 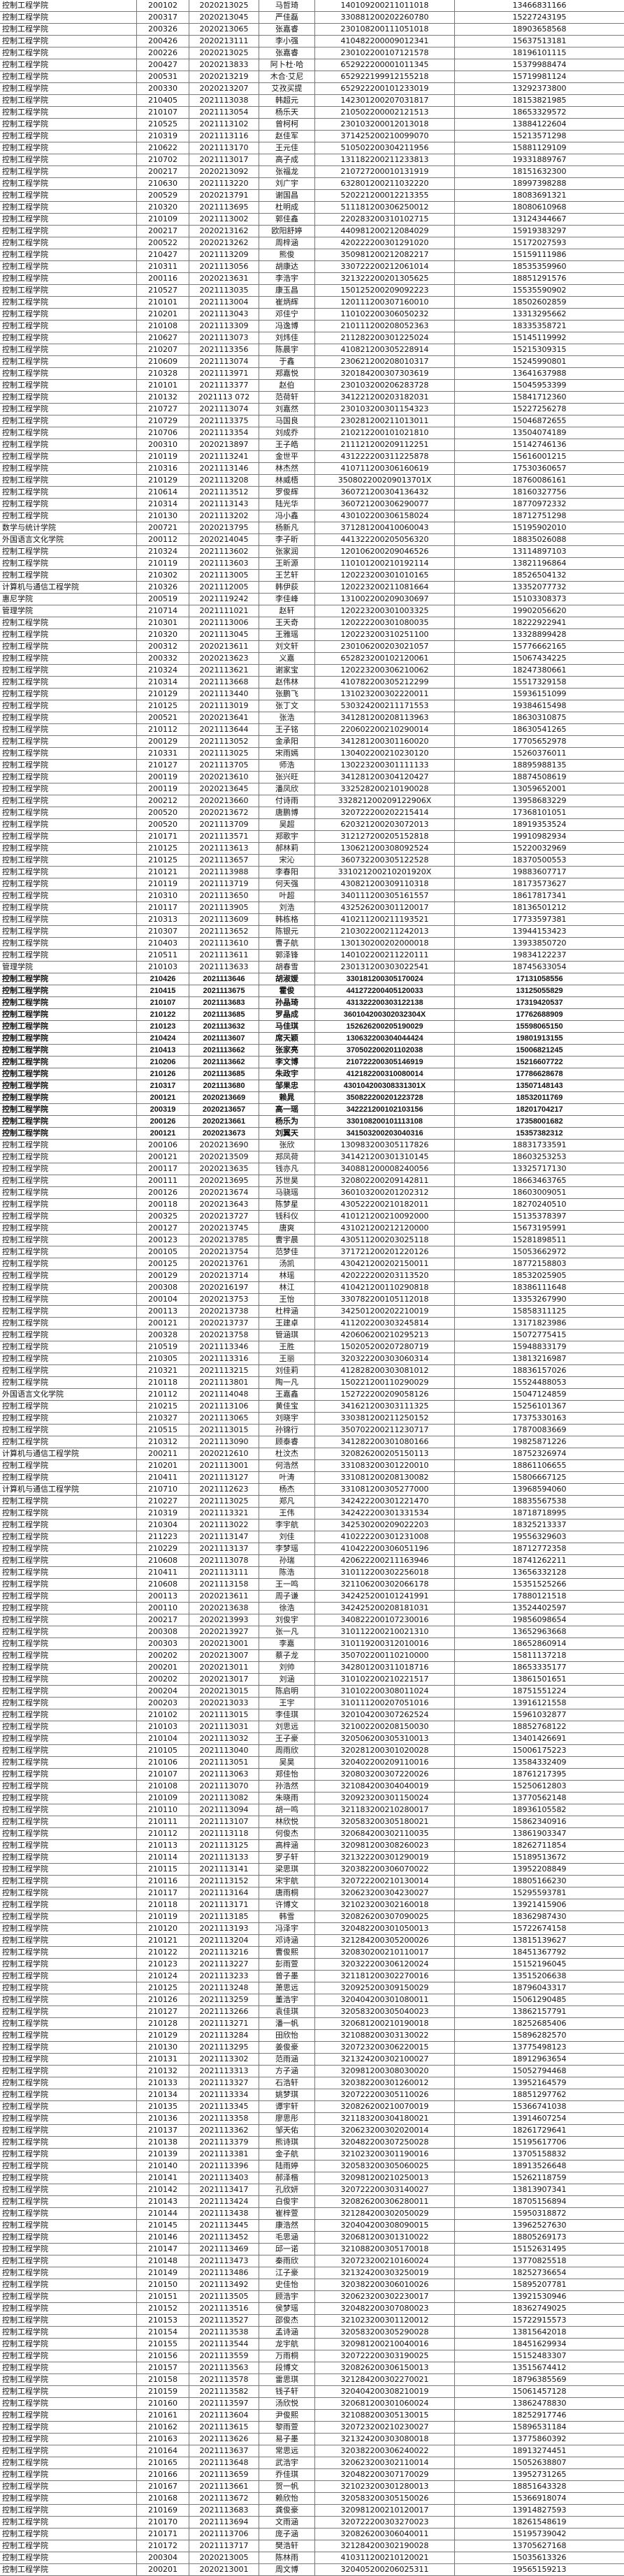 I want to click on cell-id-card: 320923200301150024, so click(x=385, y=1798).